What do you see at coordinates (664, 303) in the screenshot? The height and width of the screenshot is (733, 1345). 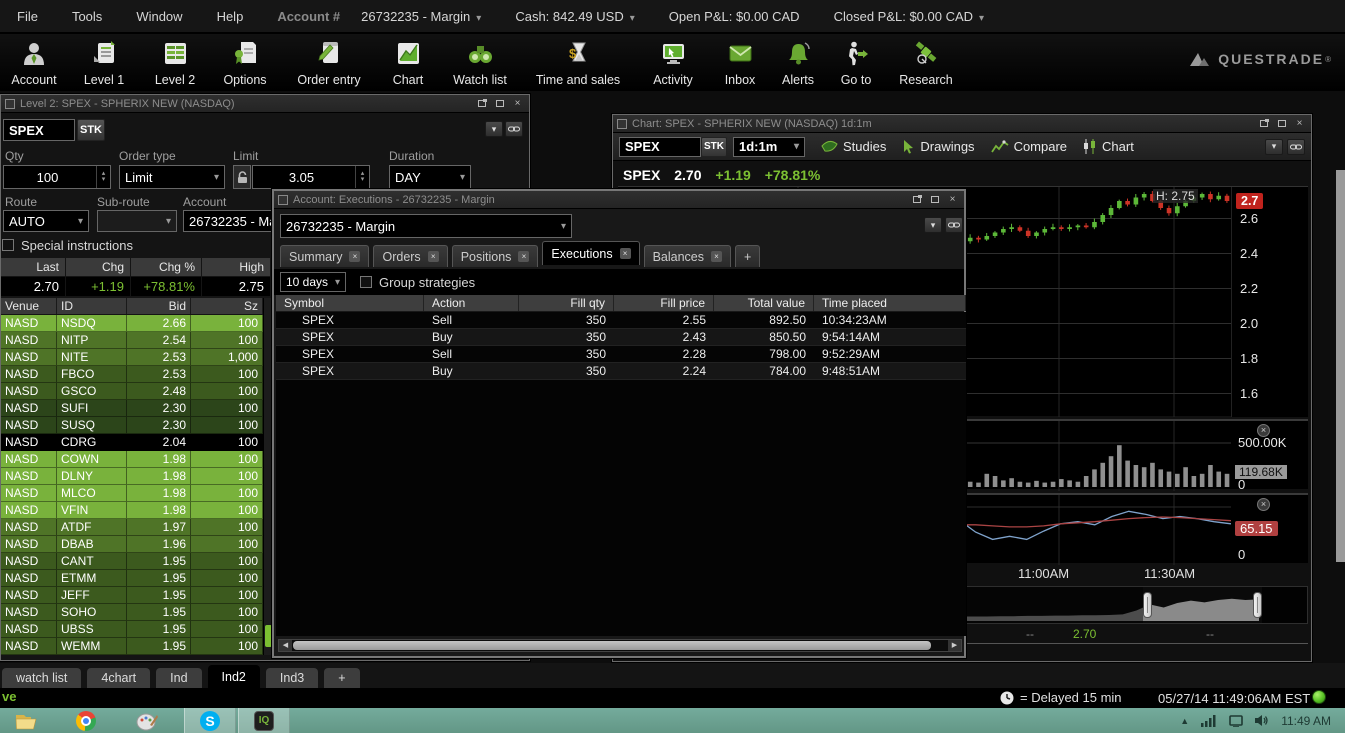 I see `executions-header-cell: Fill price` at bounding box center [664, 303].